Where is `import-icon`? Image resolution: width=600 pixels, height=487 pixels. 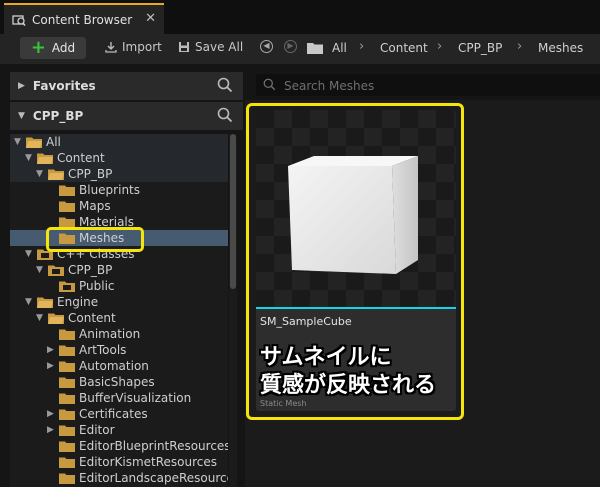 import-icon is located at coordinates (111, 47).